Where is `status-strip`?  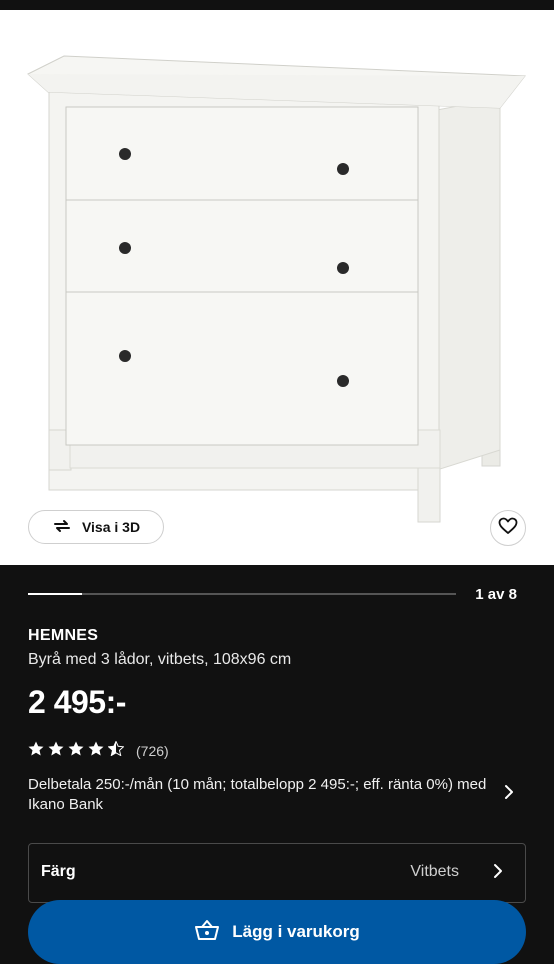 status-strip is located at coordinates (277, 5).